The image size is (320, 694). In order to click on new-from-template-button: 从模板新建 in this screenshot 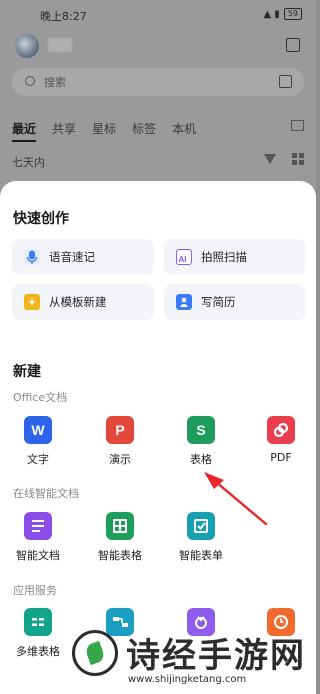, I will do `click(83, 302)`.